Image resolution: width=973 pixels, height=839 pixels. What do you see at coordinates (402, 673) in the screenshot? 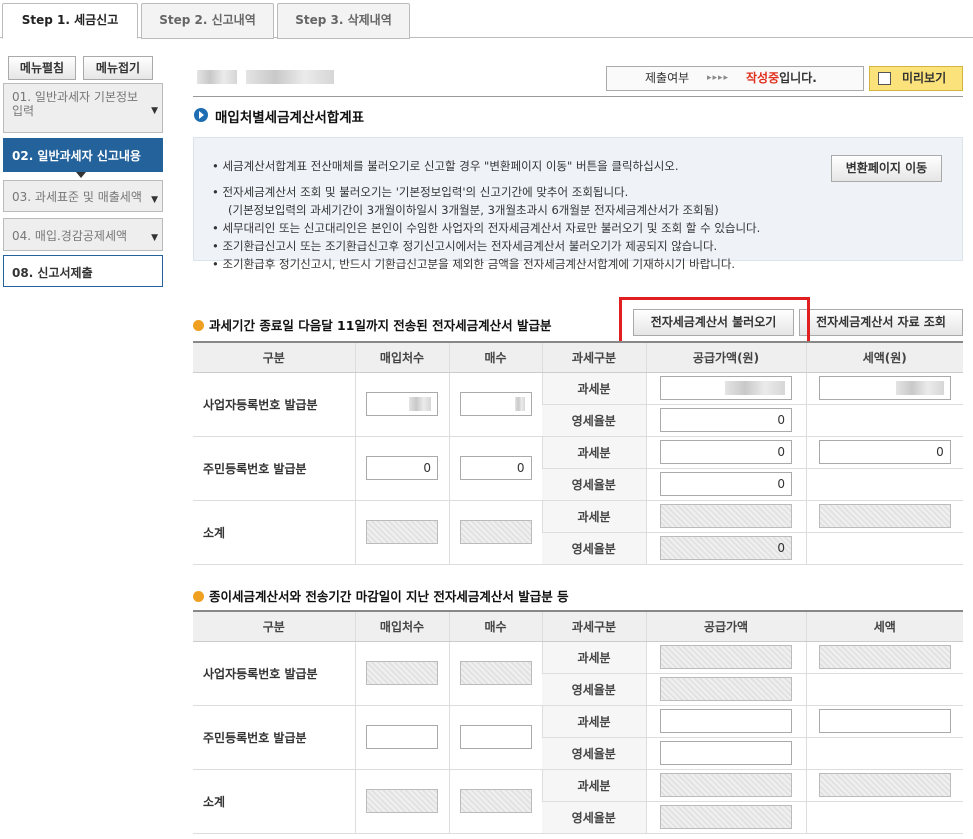
I see `buyers-count-field` at bounding box center [402, 673].